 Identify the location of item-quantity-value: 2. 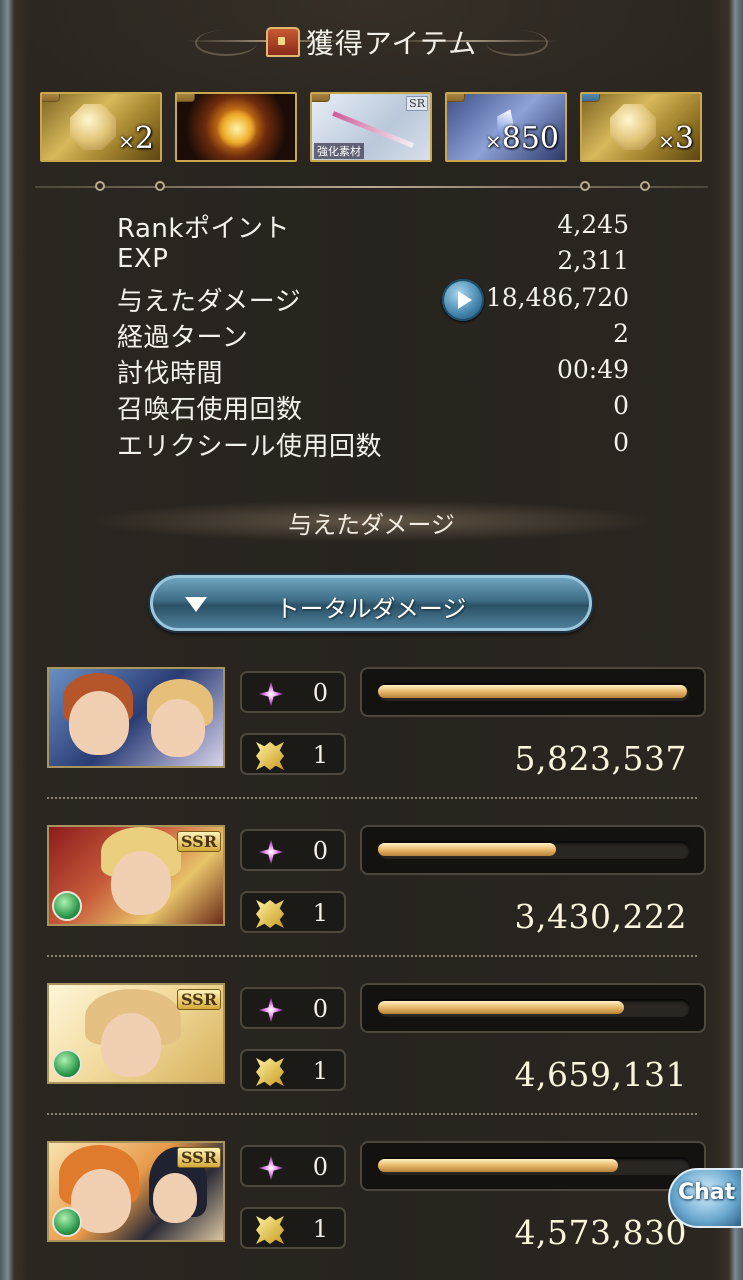
(144, 138).